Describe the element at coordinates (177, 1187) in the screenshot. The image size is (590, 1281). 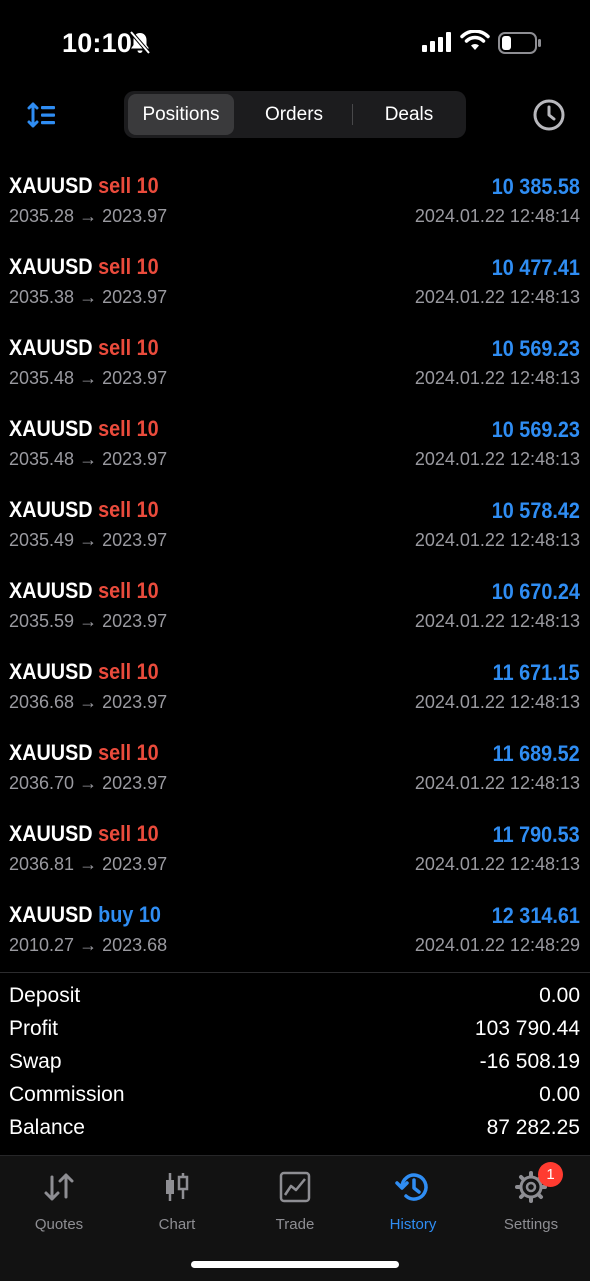
I see `candlestick-chart-icon` at that location.